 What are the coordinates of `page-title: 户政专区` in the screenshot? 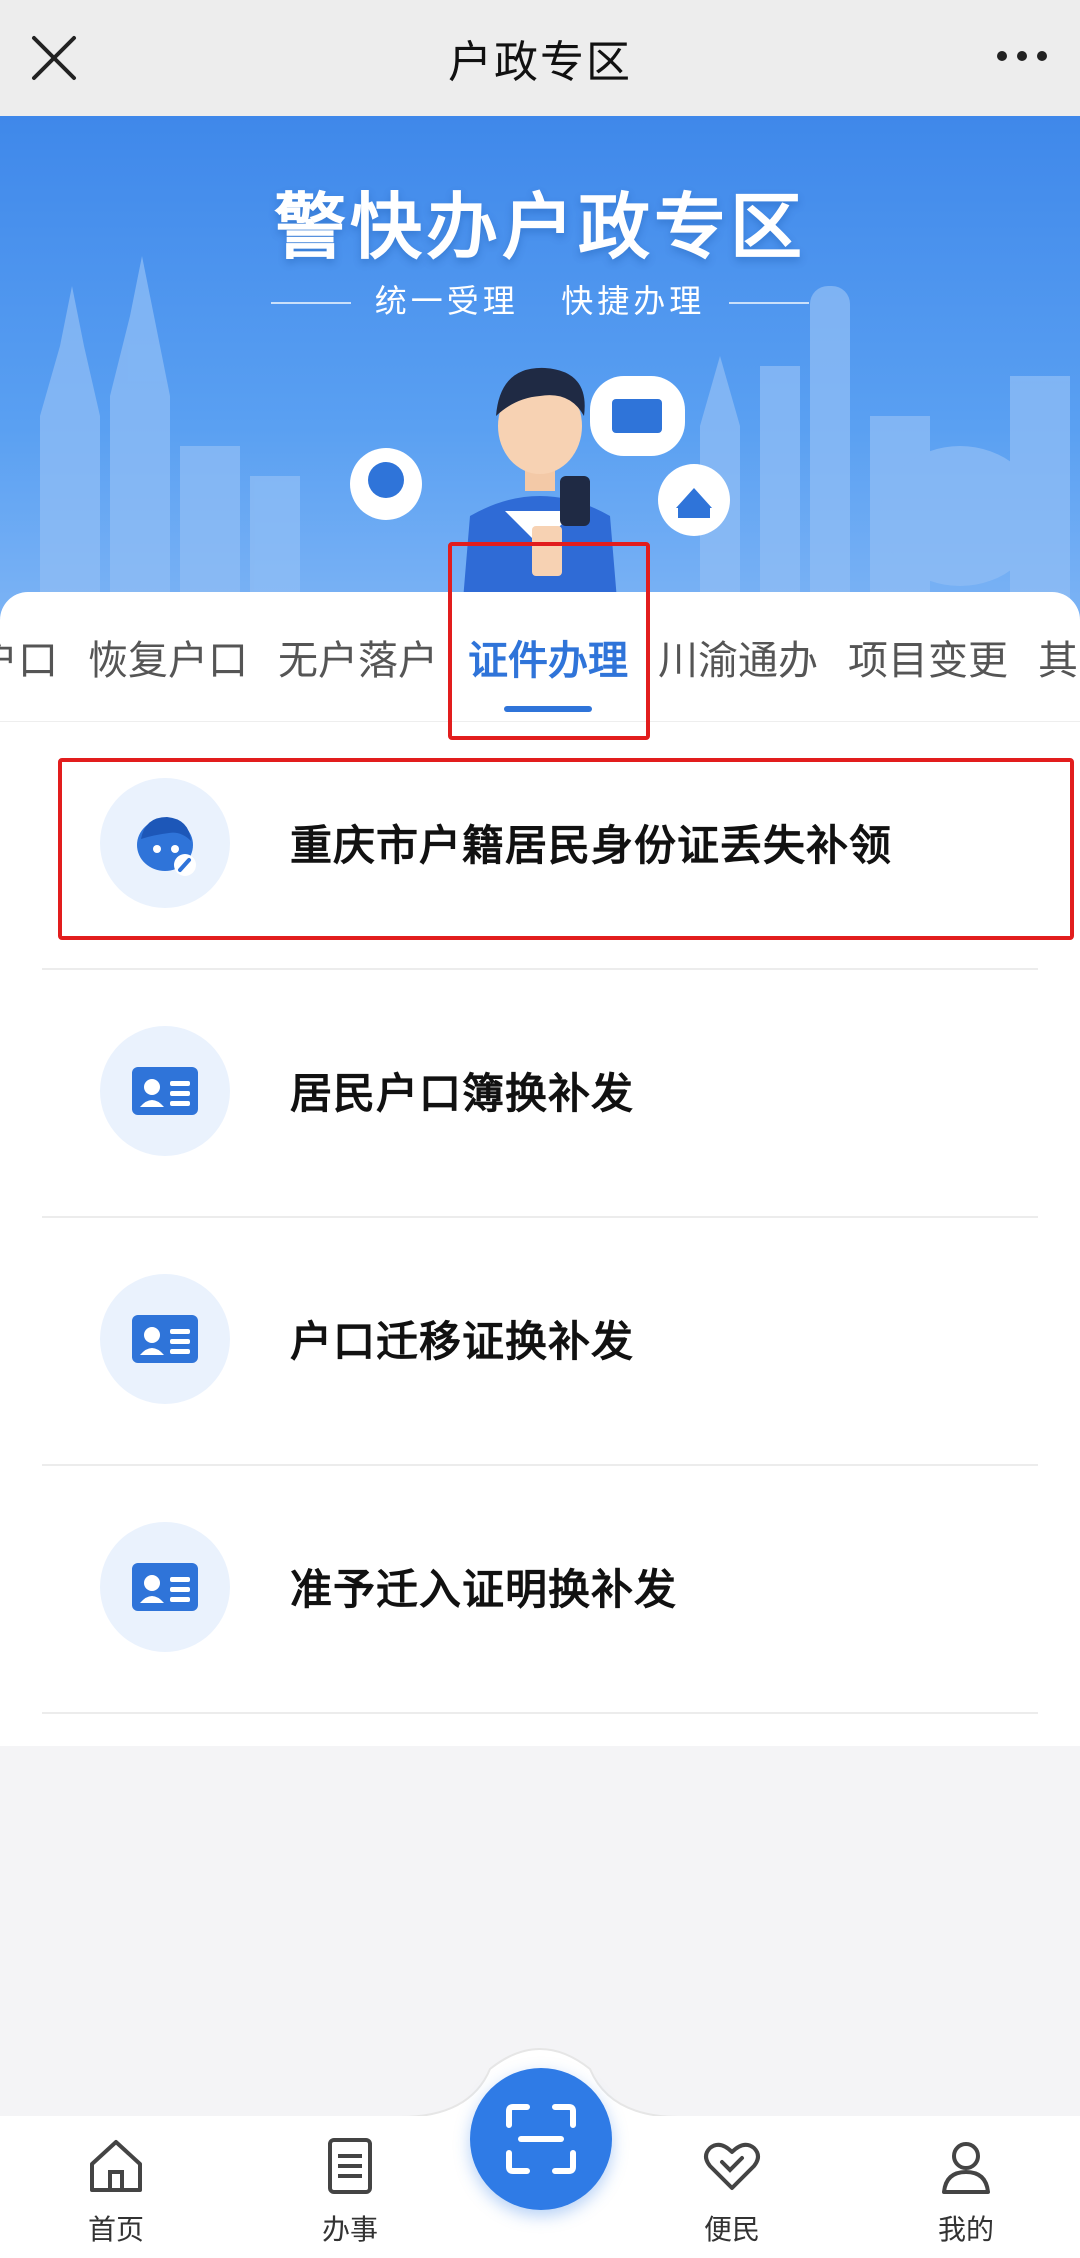 It's located at (540, 62).